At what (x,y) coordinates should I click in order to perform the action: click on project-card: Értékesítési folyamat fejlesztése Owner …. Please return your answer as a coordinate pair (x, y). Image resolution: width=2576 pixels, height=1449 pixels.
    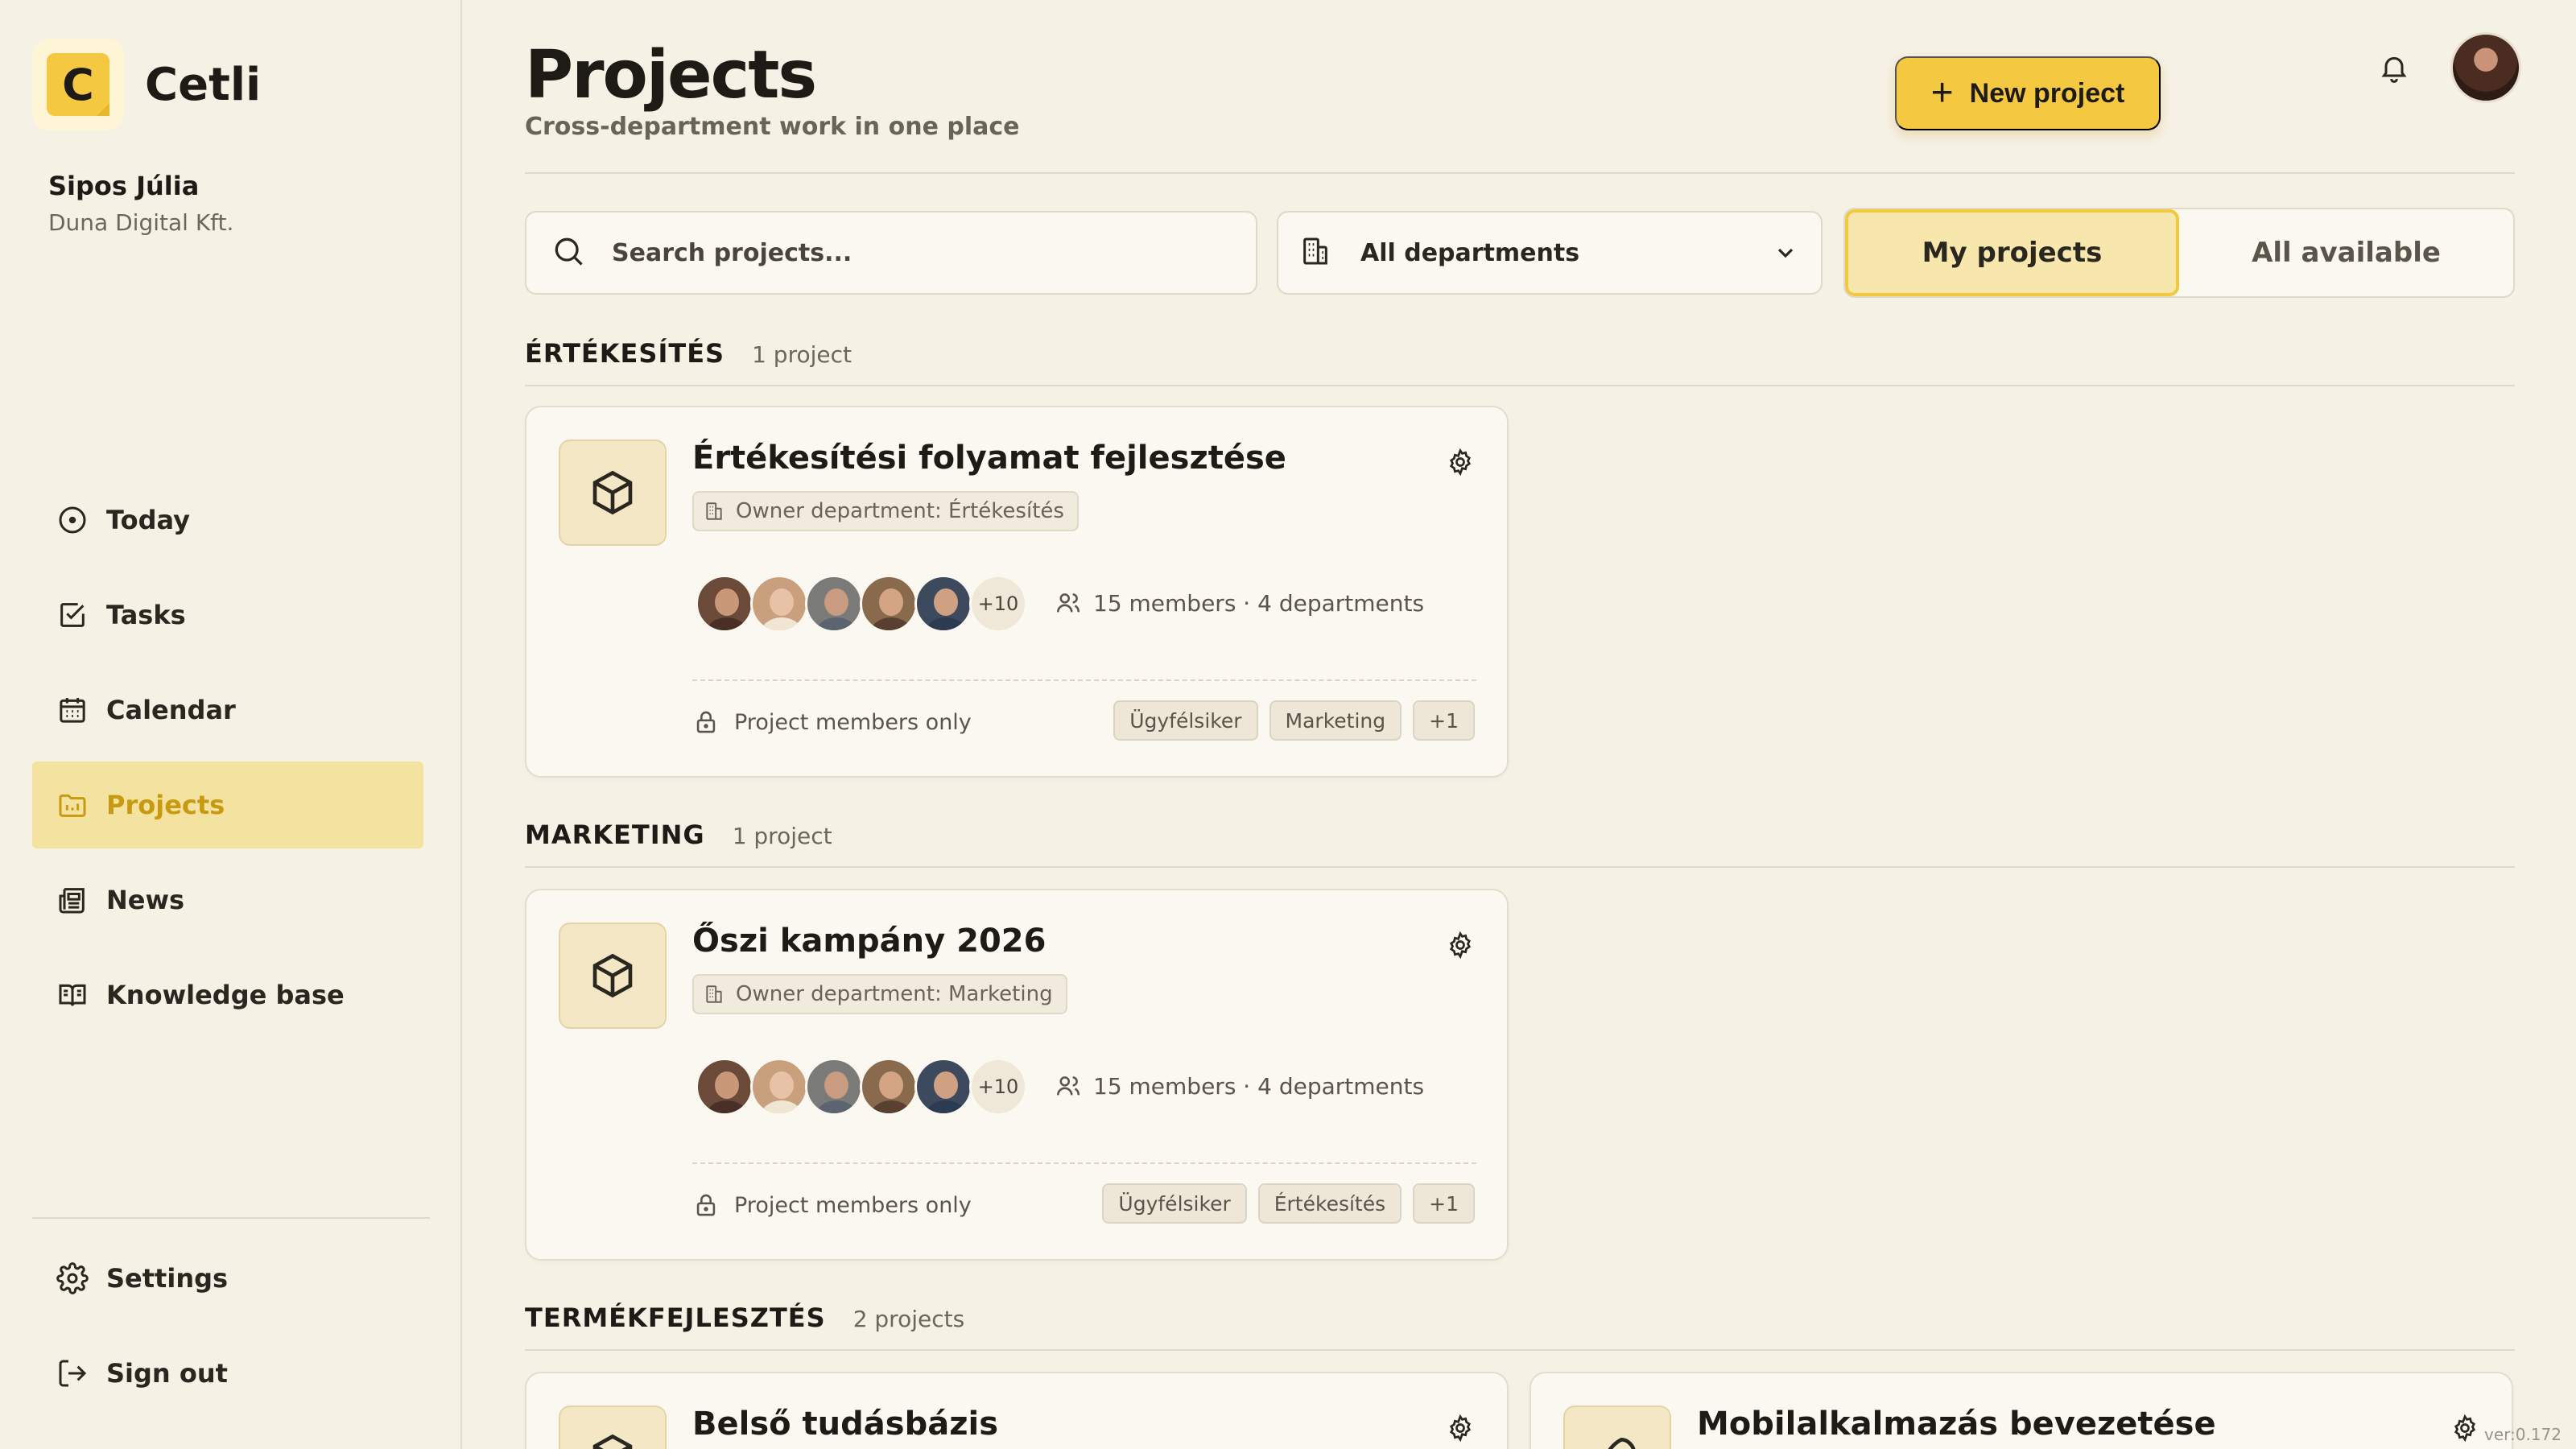
    Looking at the image, I should click on (1017, 592).